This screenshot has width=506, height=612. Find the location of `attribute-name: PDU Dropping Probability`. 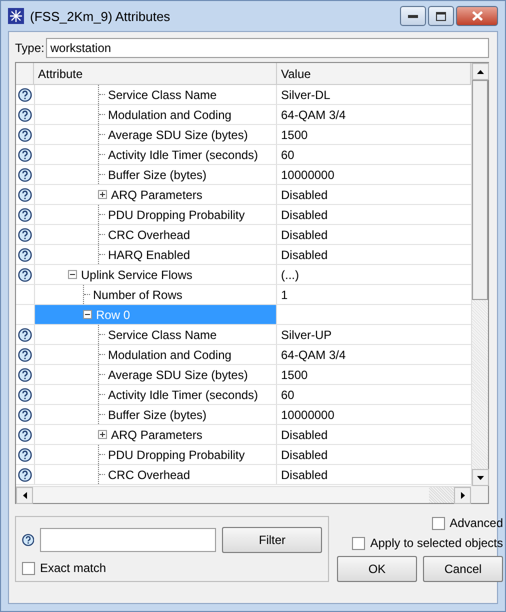

attribute-name: PDU Dropping Probability is located at coordinates (176, 215).